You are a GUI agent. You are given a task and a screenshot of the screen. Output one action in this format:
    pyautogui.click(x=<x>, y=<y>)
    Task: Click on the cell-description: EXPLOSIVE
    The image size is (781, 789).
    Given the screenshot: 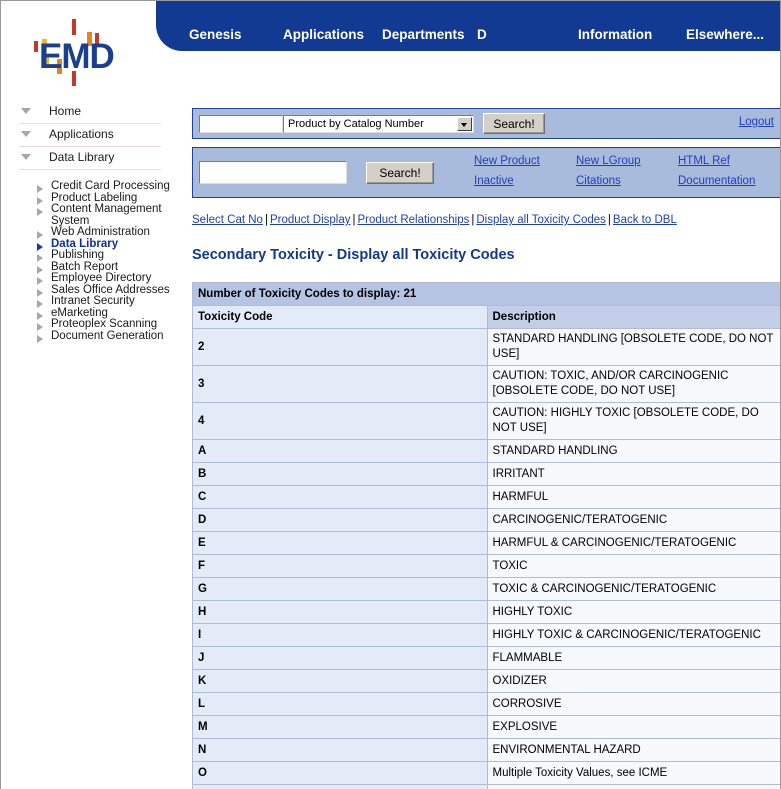 What is the action you would take?
    pyautogui.click(x=633, y=727)
    